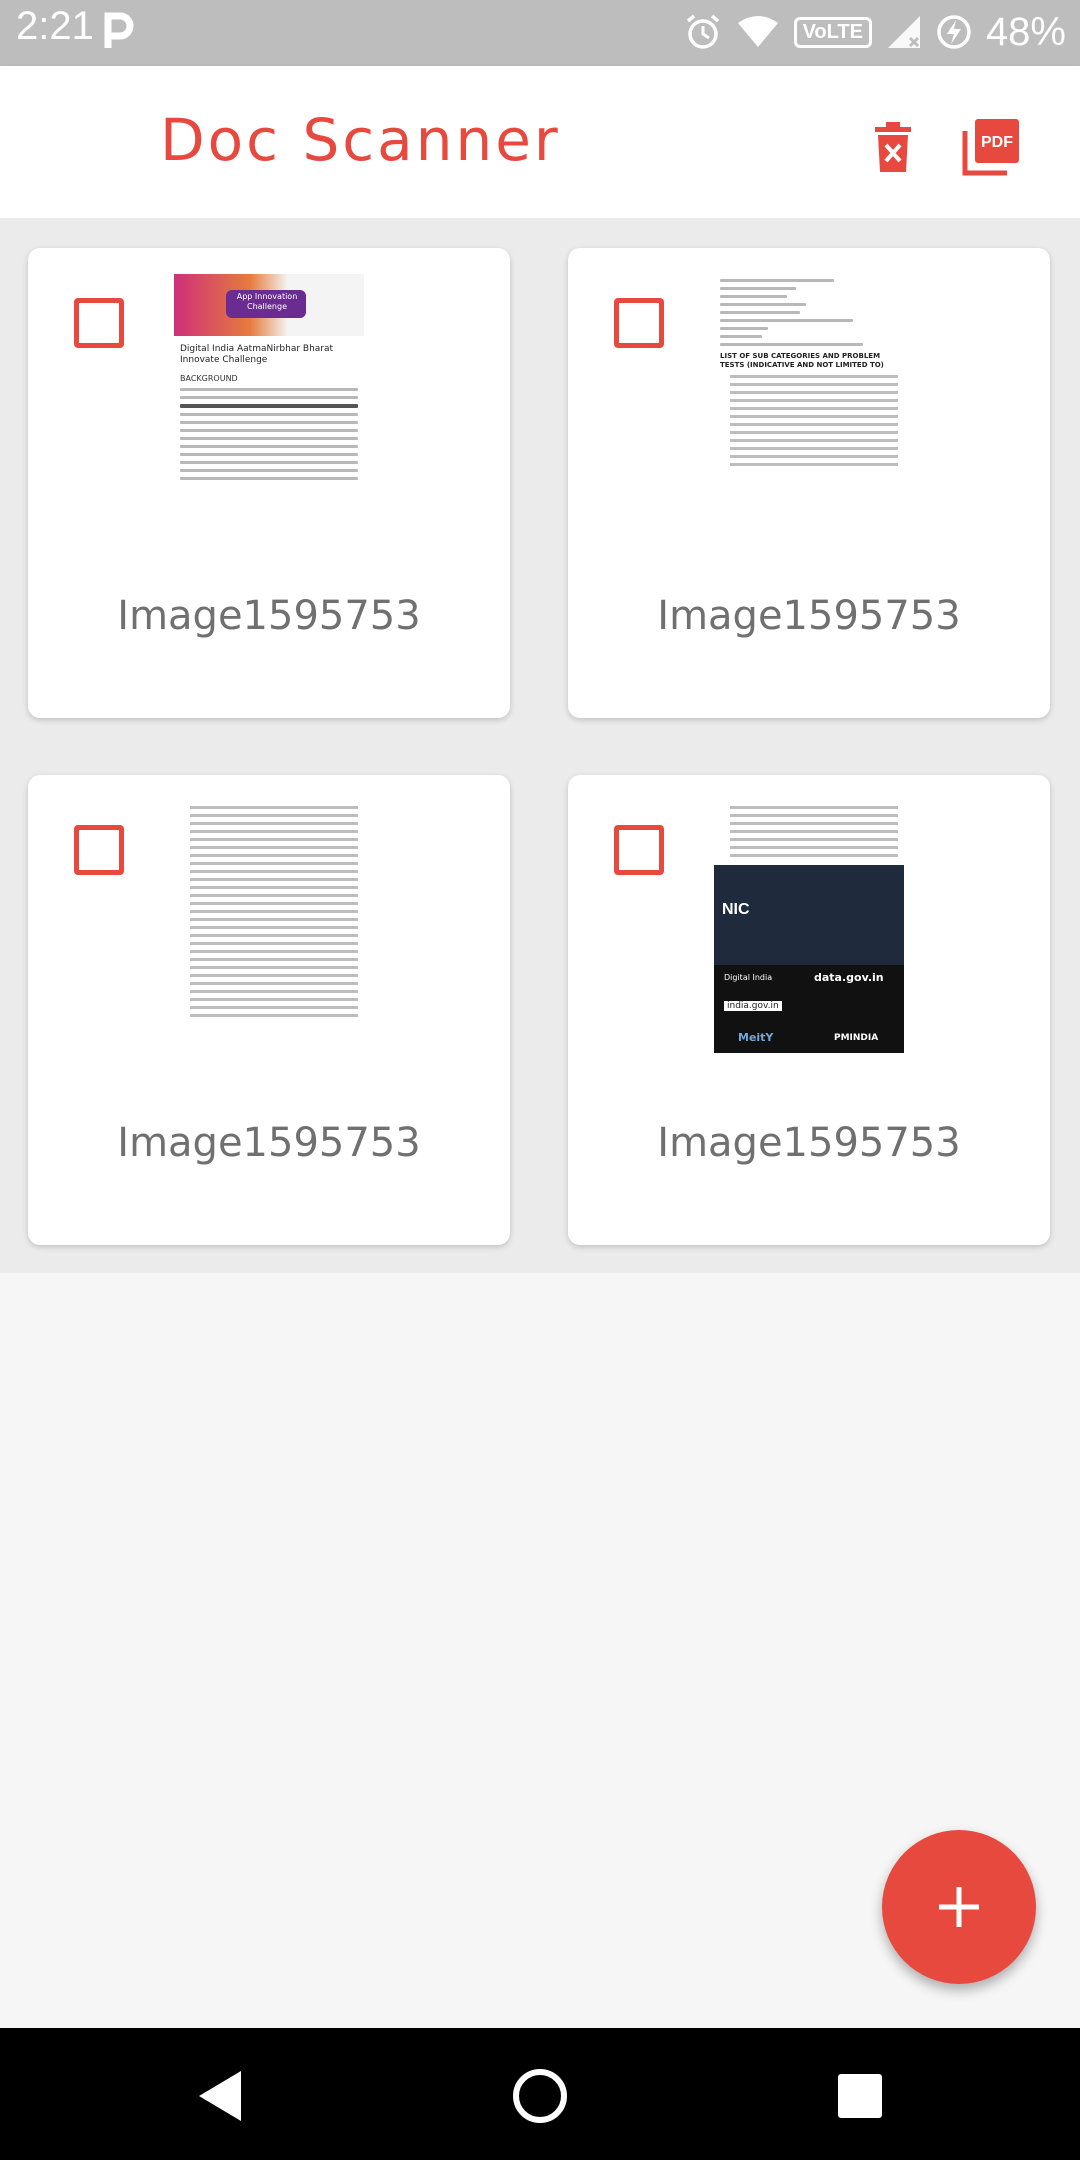 The height and width of the screenshot is (2160, 1080). I want to click on thumbnail-section: BACKGROUND, so click(209, 378).